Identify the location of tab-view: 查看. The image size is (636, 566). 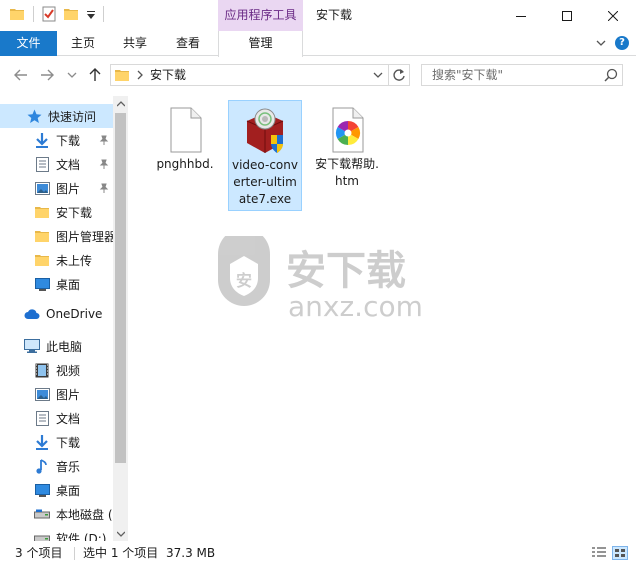
(188, 43).